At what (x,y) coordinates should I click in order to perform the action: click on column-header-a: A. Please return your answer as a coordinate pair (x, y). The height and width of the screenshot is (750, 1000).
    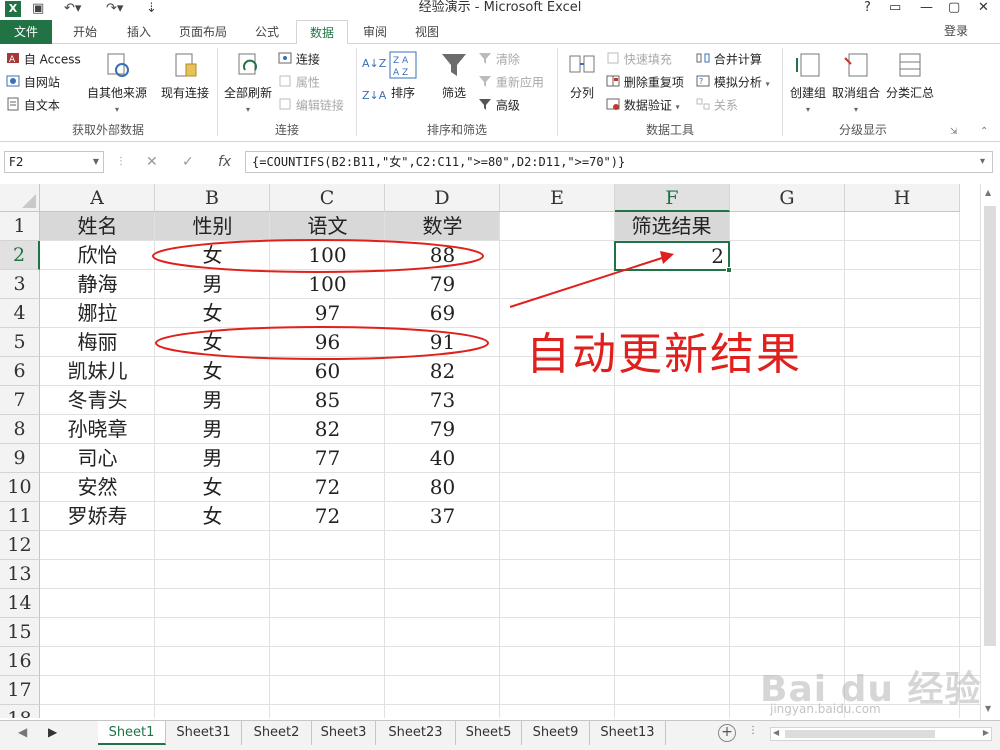
    Looking at the image, I should click on (97, 198).